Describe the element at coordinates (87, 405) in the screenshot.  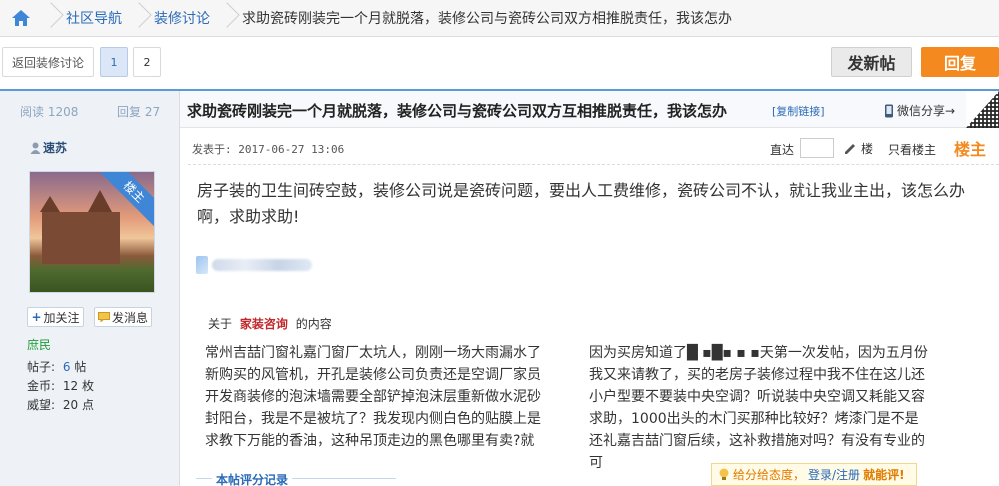
I see `prestige-unit: 点` at that location.